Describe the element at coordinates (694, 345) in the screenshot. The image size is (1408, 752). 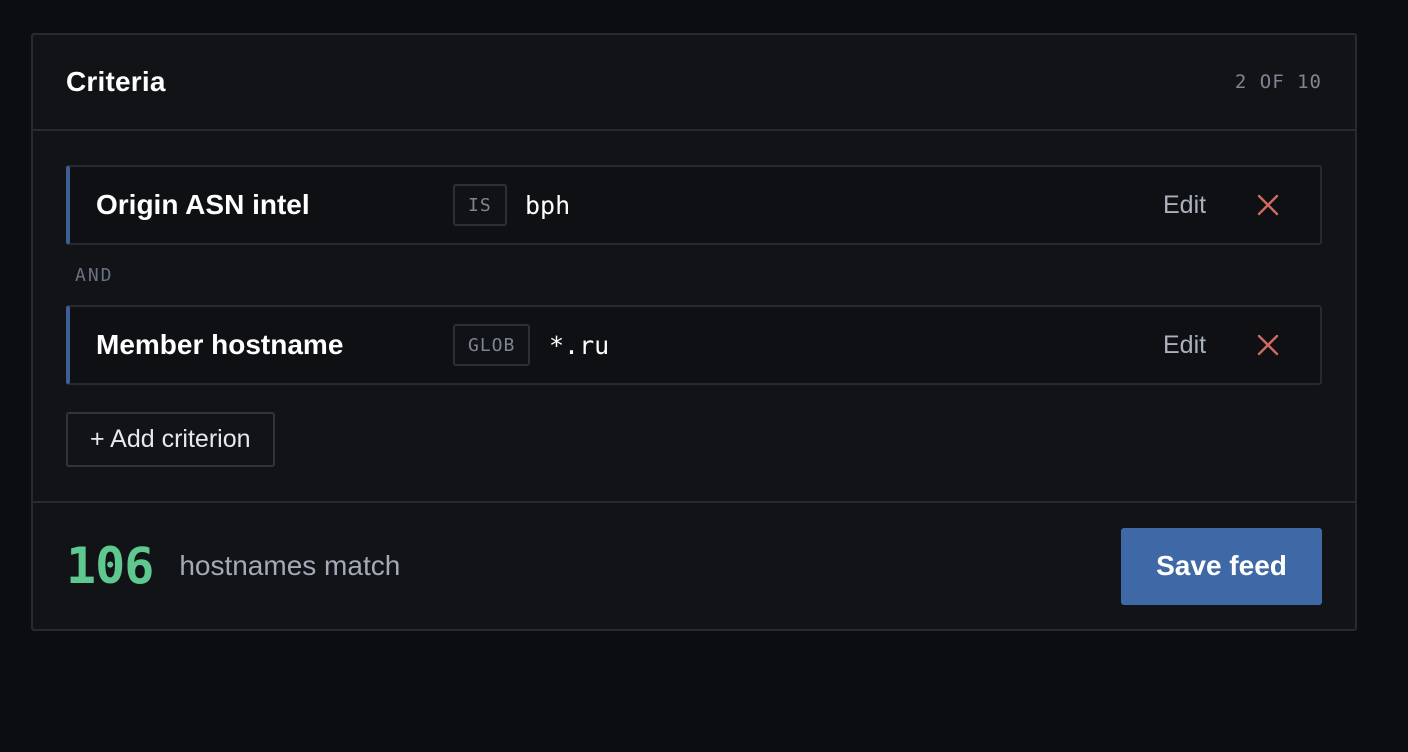
I see `criterion-row: Member hostname GLOB *.ru Edit` at that location.